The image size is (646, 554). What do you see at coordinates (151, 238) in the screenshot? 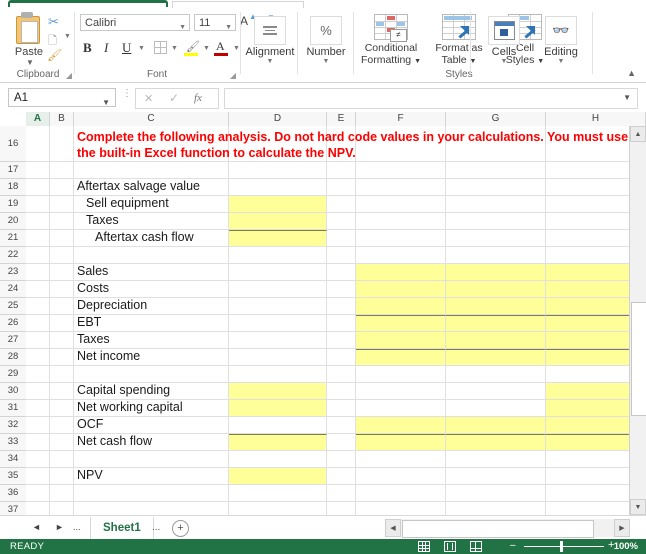
I see `cell-C21: Aftertax cash flow` at bounding box center [151, 238].